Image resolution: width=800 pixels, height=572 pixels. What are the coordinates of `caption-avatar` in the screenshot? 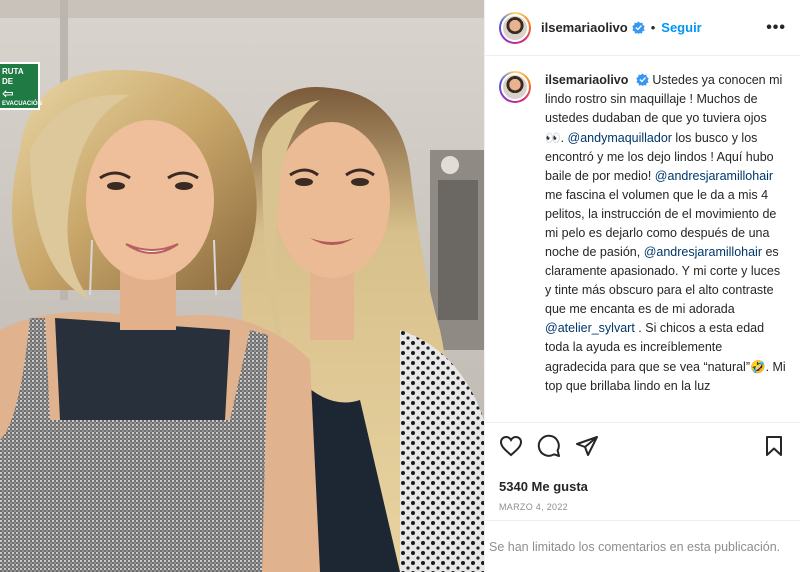 It's located at (515, 87).